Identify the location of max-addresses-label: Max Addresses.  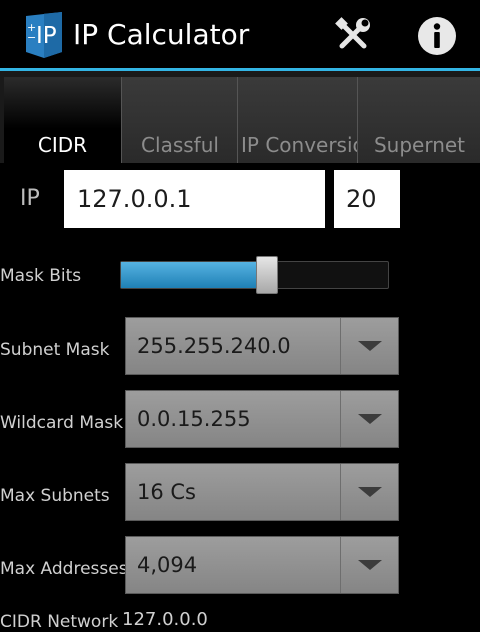
(64, 569).